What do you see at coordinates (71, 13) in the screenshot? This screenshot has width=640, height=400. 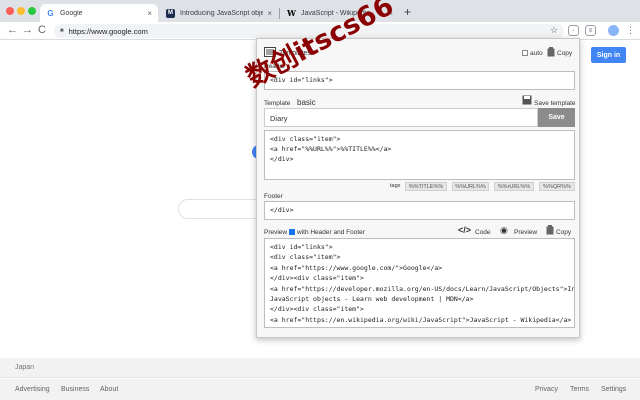 I see `tab-title: Google` at bounding box center [71, 13].